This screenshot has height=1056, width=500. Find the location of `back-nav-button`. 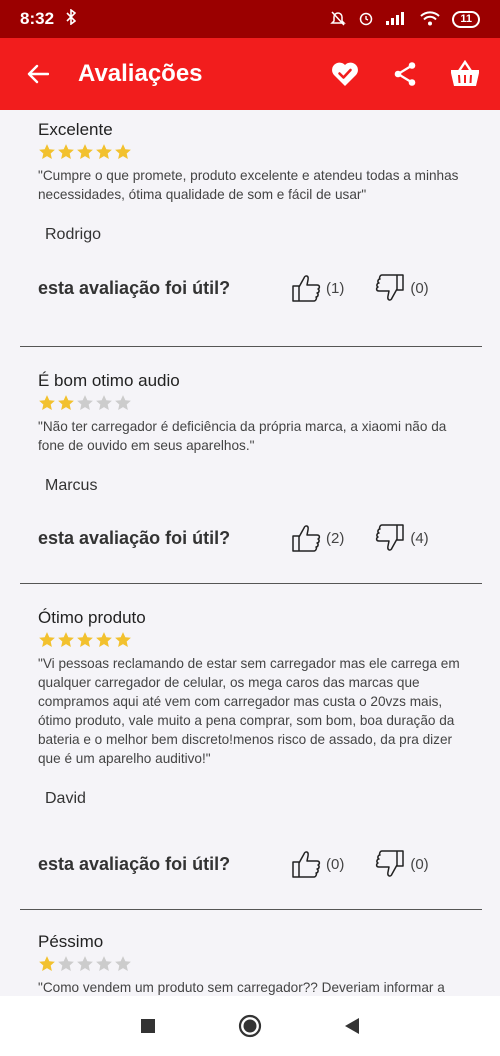

back-nav-button is located at coordinates (352, 1026).